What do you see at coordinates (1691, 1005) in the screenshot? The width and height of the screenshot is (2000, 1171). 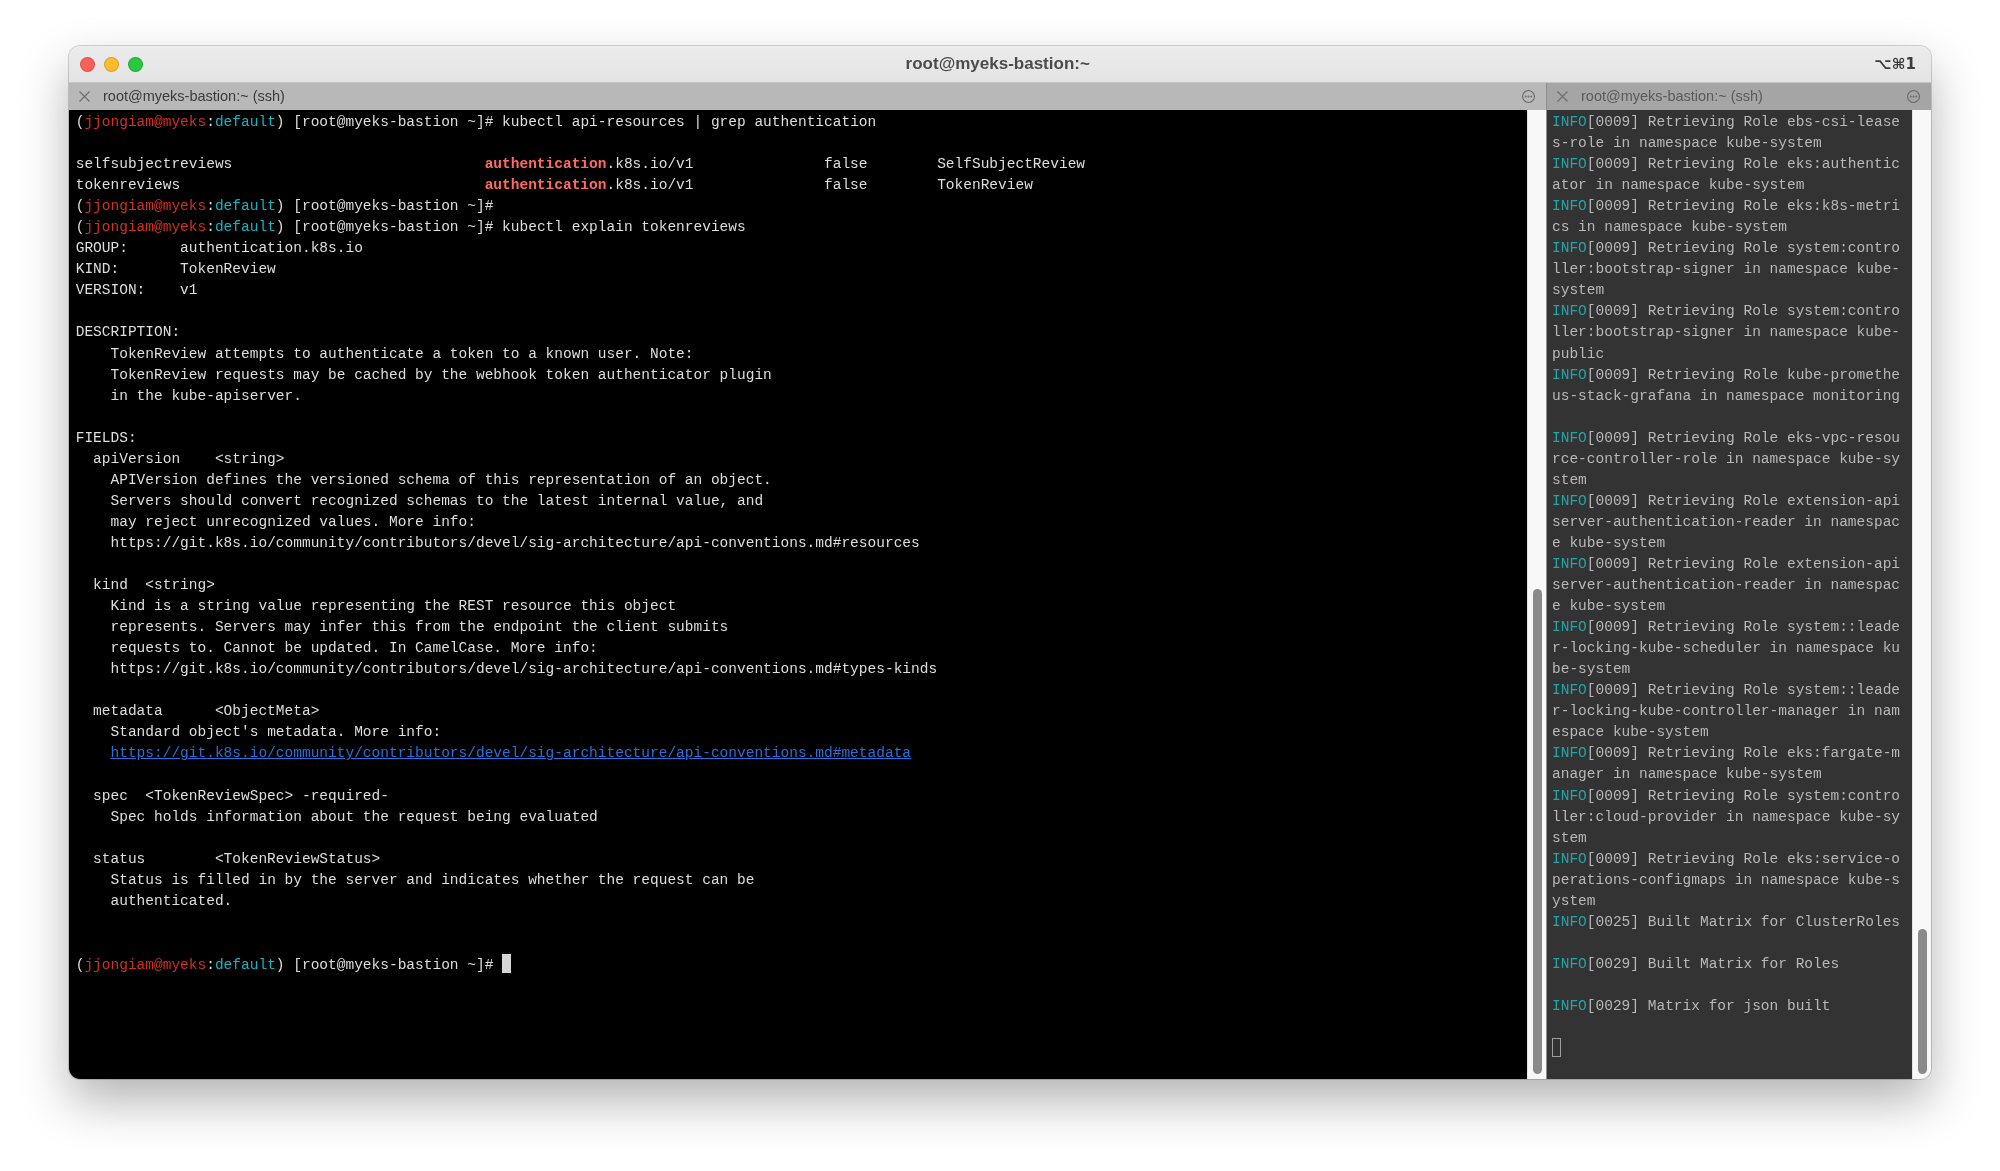 I see `log-line: INFO[0029] Matrix for json built` at bounding box center [1691, 1005].